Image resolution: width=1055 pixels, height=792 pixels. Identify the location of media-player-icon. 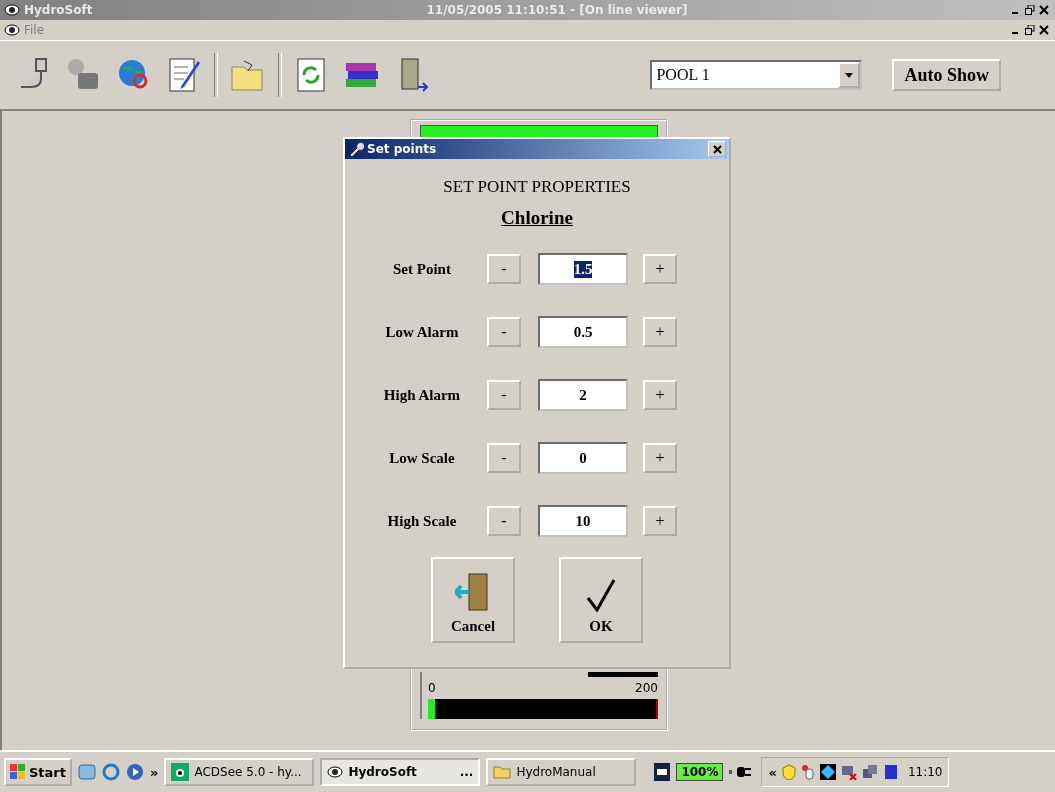
(135, 772).